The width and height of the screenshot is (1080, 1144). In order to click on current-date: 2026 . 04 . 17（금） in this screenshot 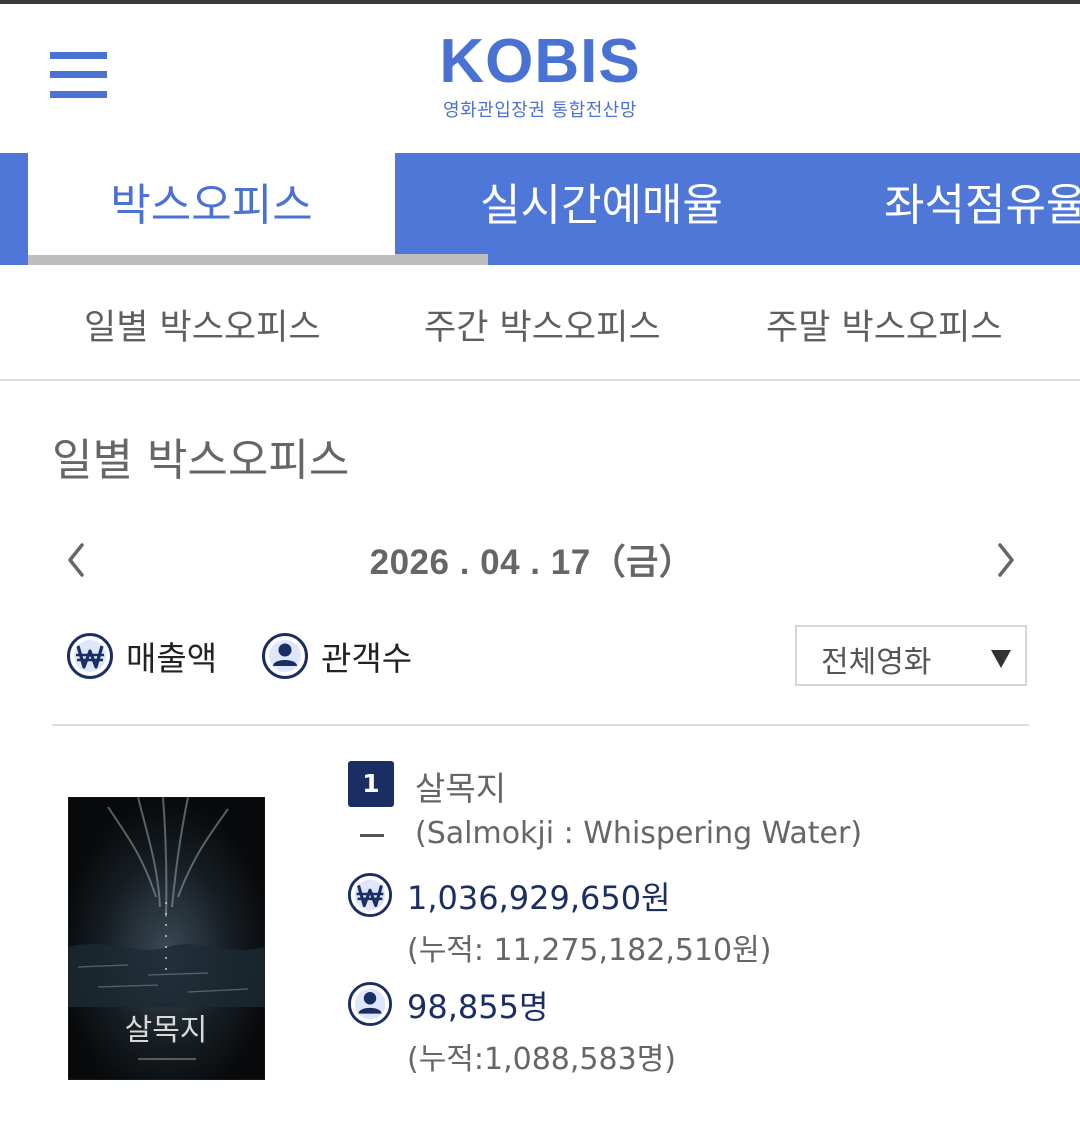, I will do `click(532, 562)`.